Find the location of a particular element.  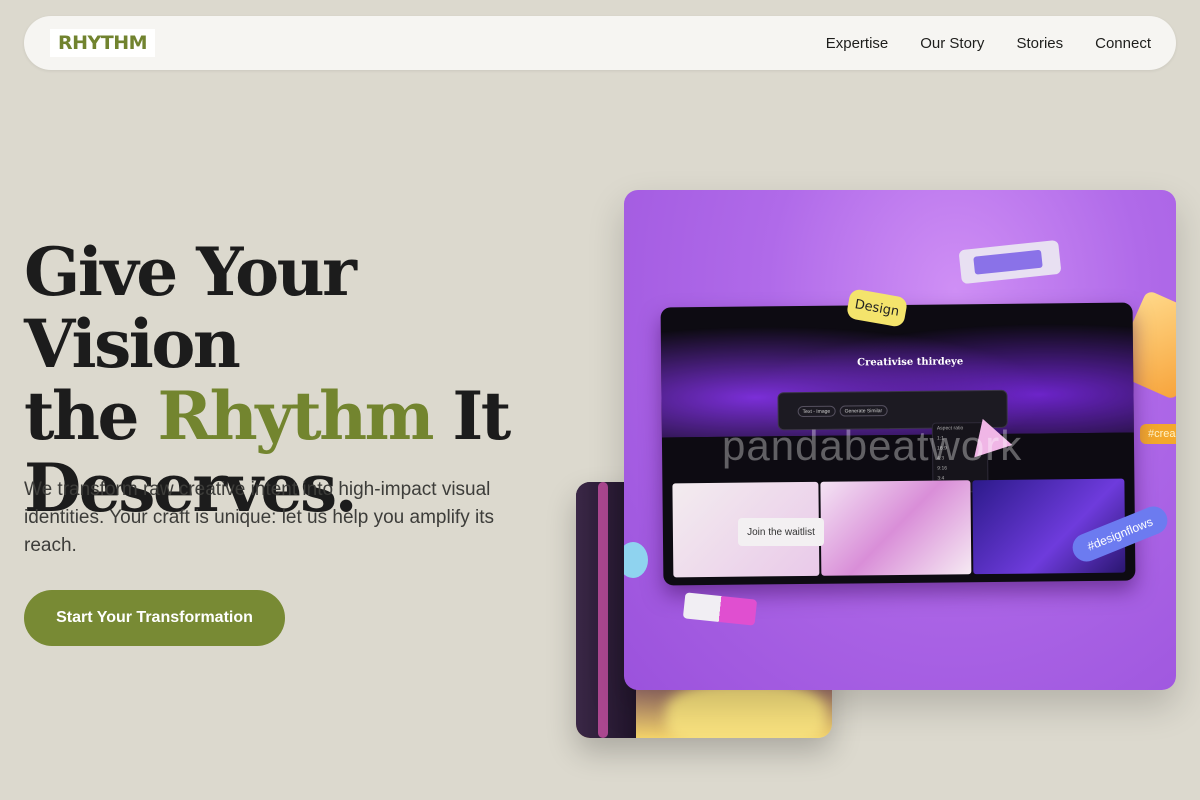

headline-line-2-post: It is located at coordinates (471, 416).